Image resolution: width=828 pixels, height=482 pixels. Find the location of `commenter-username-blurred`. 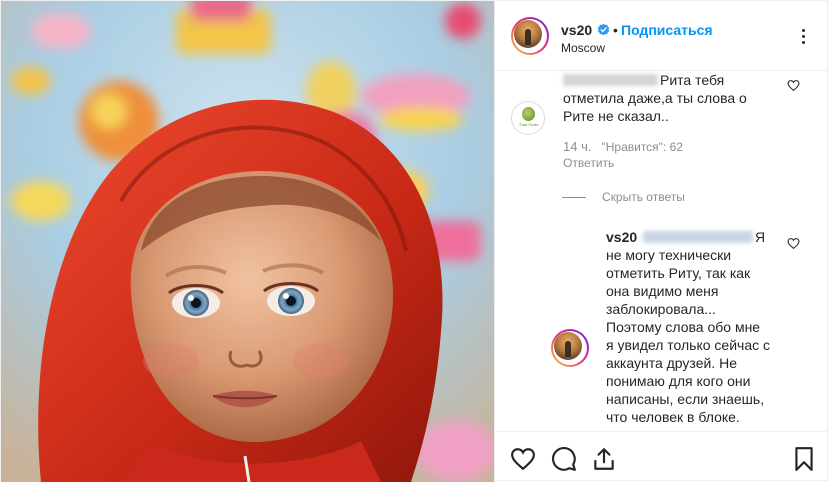

commenter-username-blurred is located at coordinates (610, 80).